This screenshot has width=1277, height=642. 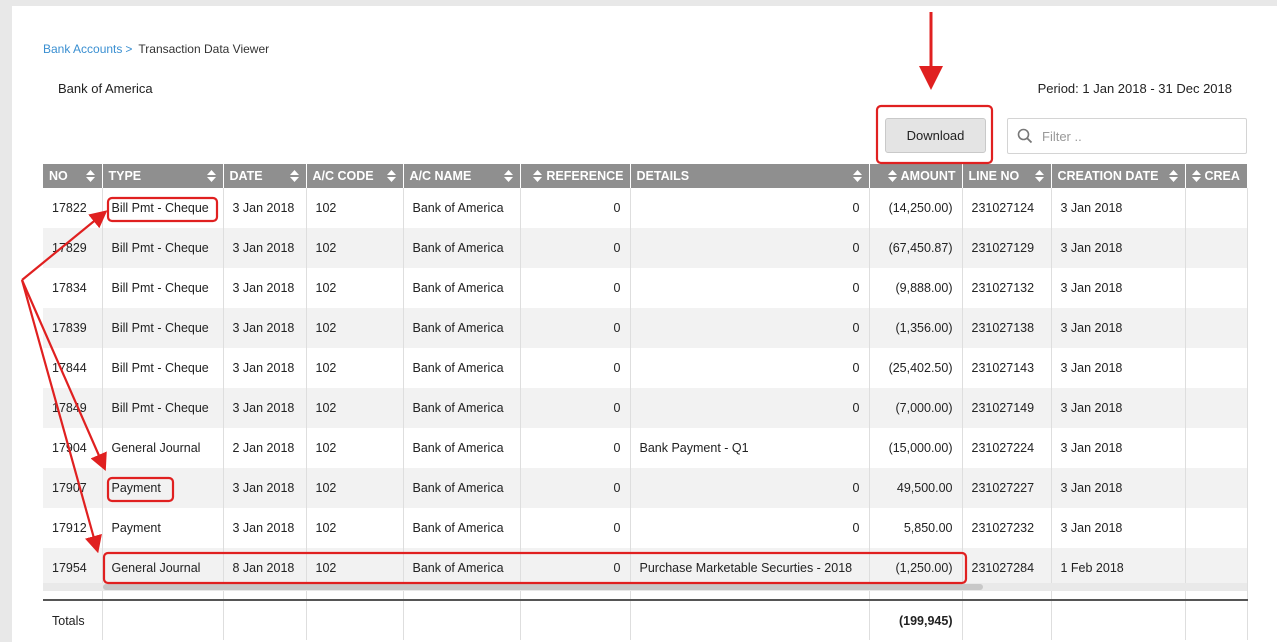 I want to click on cell-amount: (7,000.00), so click(x=916, y=408).